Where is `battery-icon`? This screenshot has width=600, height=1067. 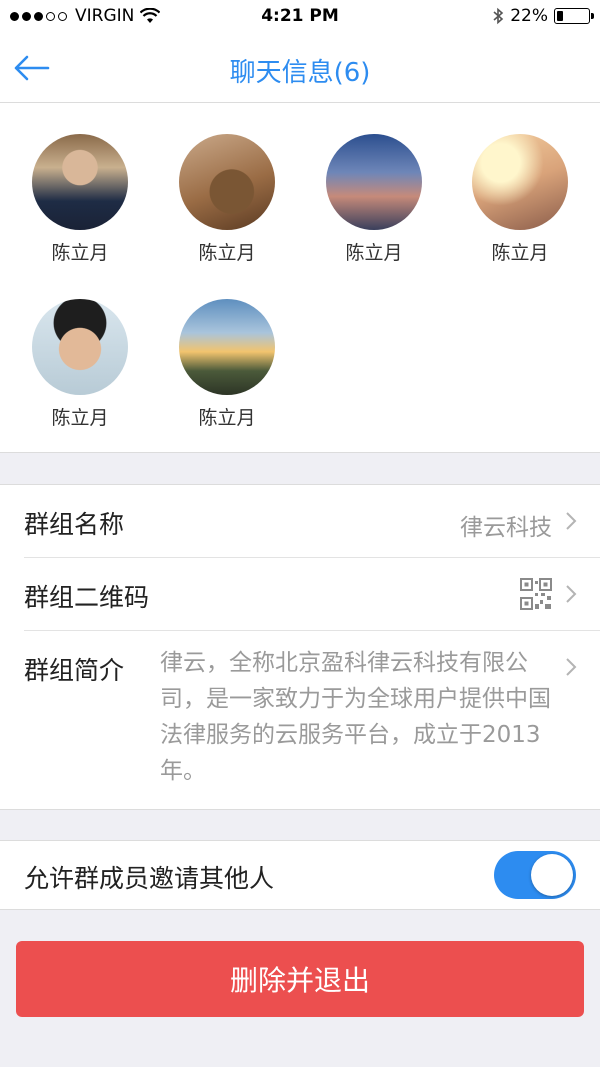 battery-icon is located at coordinates (574, 16).